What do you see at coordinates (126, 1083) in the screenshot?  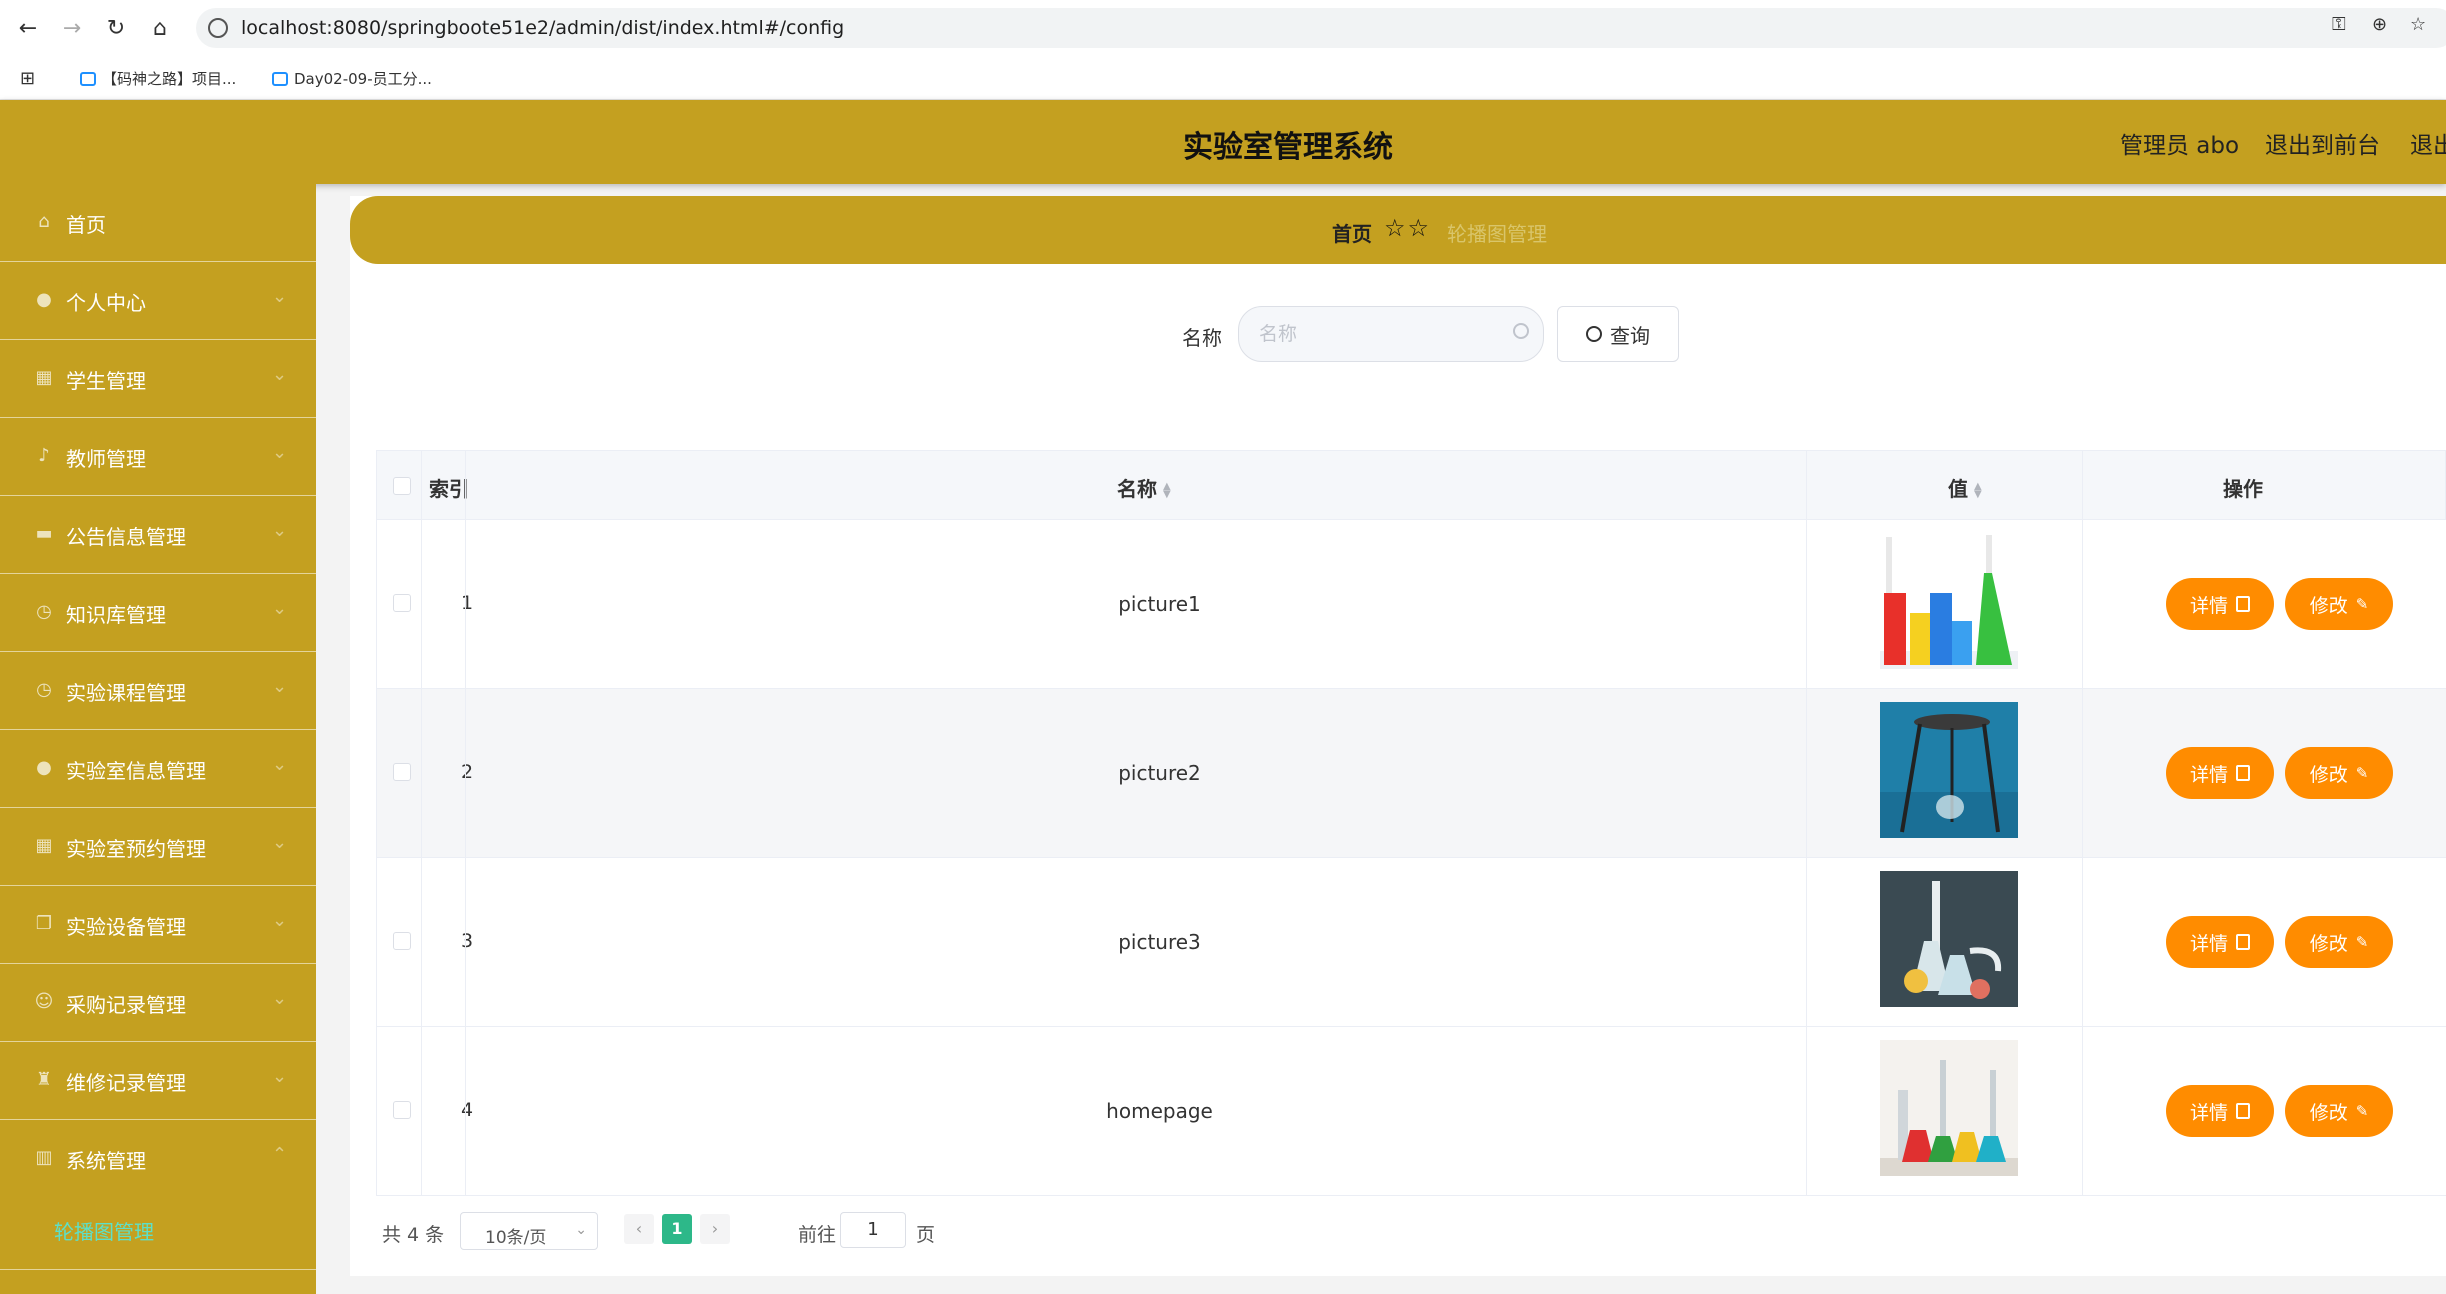 I see `sidebar-item-label: 维修记录管理` at bounding box center [126, 1083].